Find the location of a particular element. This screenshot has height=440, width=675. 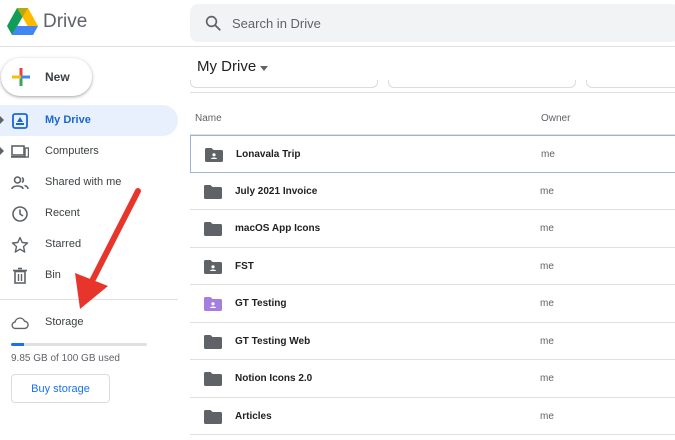

sidebar-item-recent: Recent is located at coordinates (89, 213).